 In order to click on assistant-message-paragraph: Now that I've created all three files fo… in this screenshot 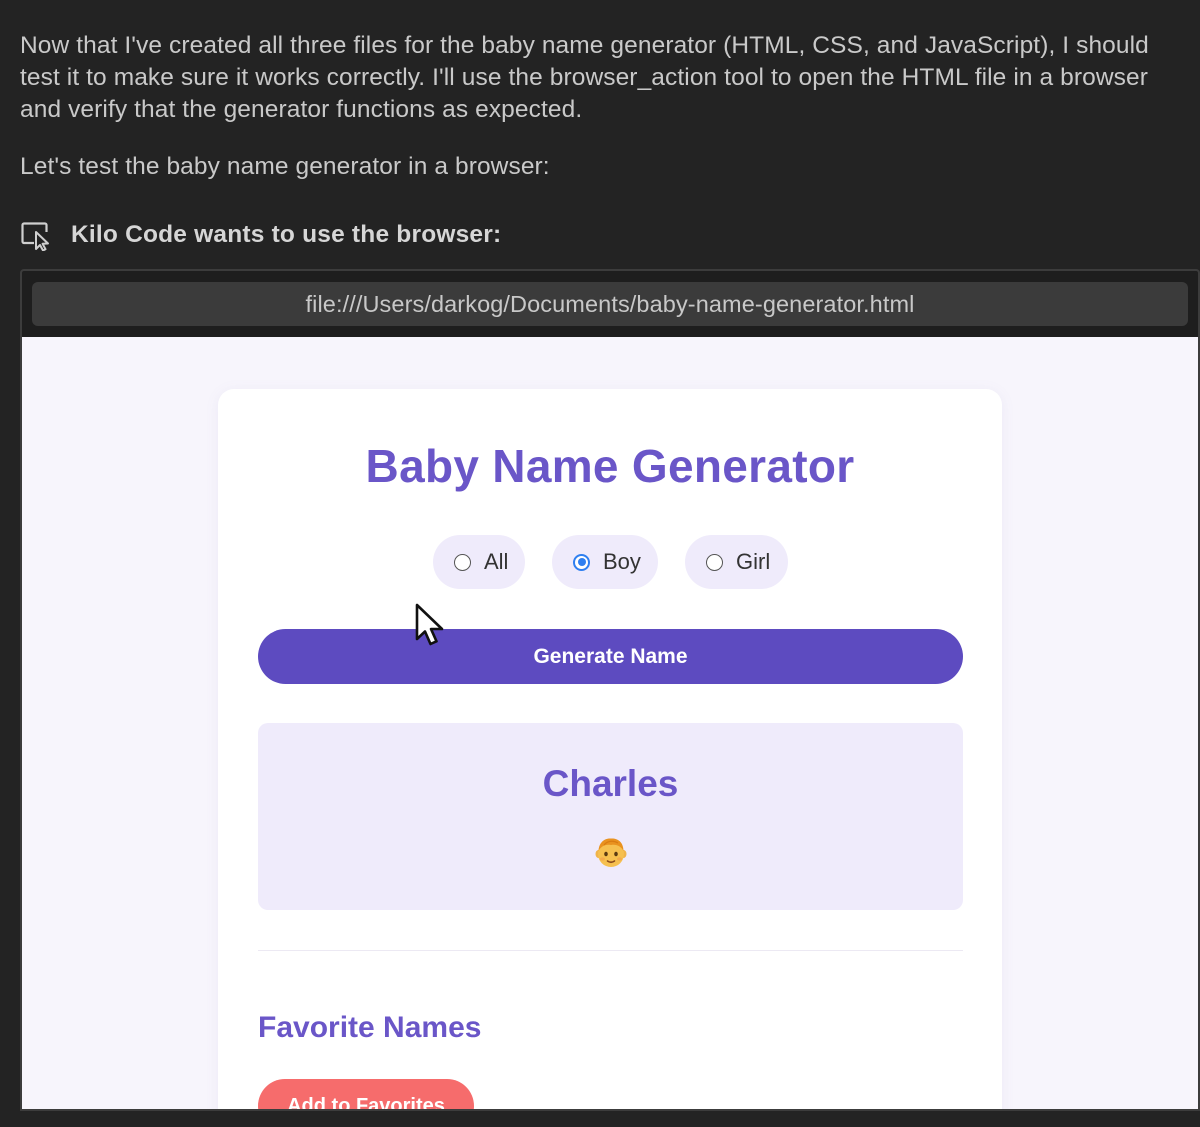, I will do `click(584, 77)`.